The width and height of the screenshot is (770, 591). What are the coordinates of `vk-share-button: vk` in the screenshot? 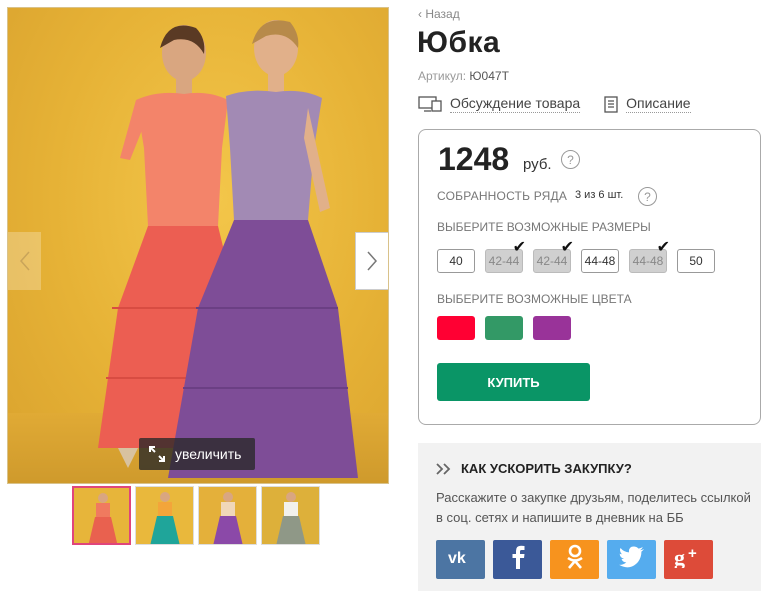 It's located at (460, 559).